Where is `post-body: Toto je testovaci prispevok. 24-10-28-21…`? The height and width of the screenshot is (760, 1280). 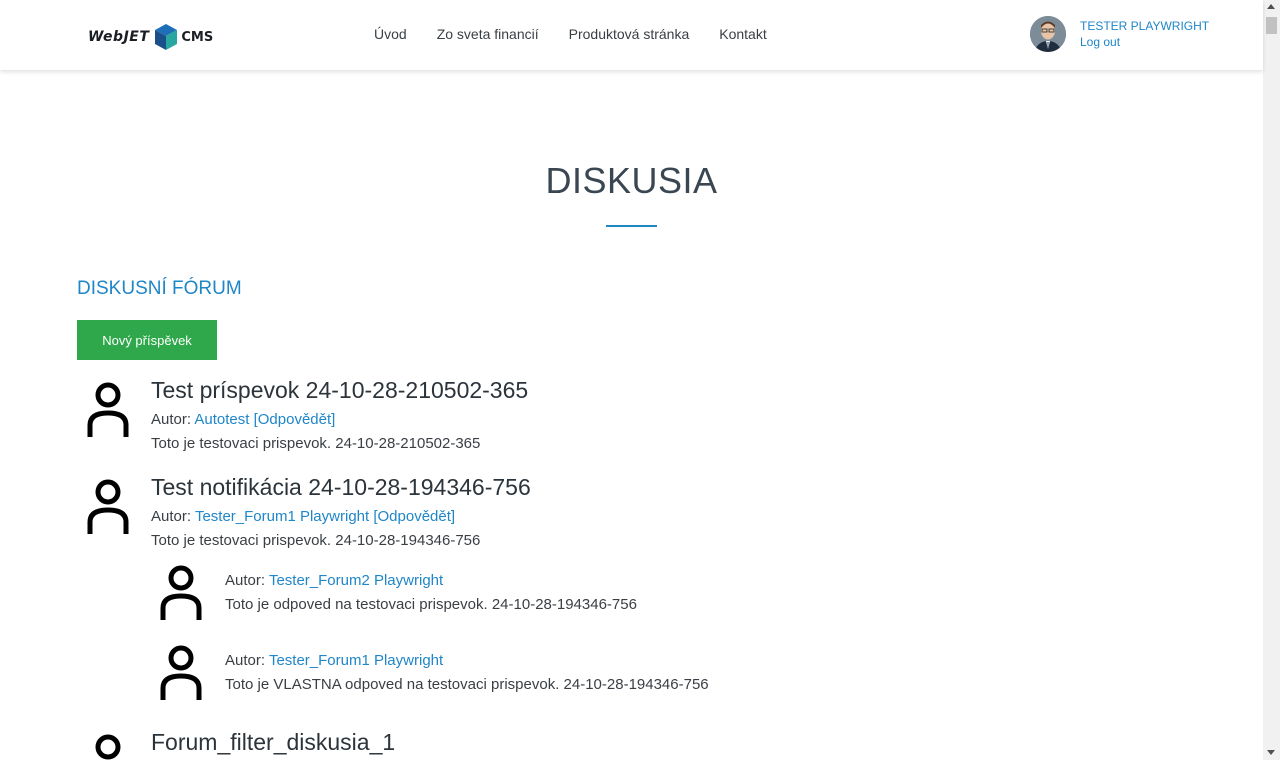 post-body: Toto je testovaci prispevok. 24-10-28-21… is located at coordinates (316, 443).